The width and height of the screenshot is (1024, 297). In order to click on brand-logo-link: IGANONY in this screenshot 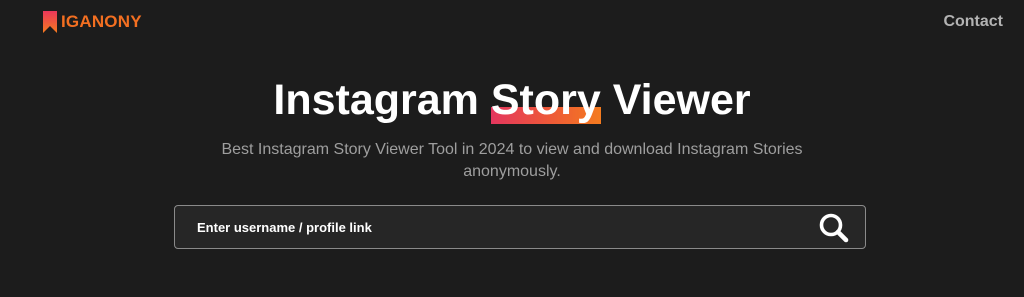, I will do `click(92, 22)`.